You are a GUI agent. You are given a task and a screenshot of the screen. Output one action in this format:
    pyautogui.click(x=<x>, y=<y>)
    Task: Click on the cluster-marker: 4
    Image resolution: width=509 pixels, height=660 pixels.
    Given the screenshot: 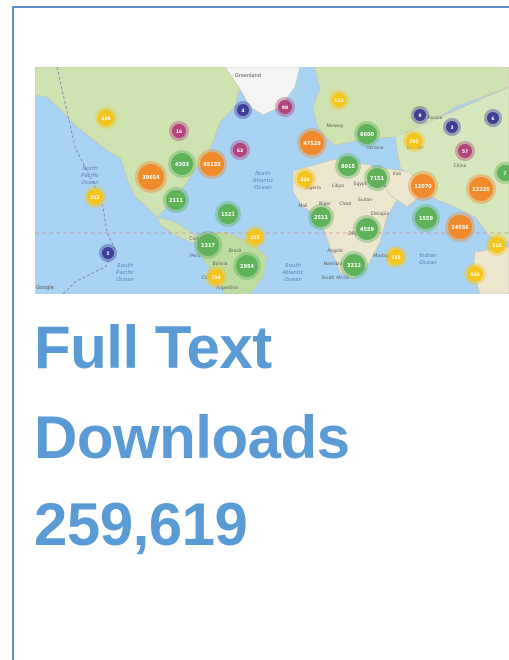 What is the action you would take?
    pyautogui.click(x=243, y=110)
    